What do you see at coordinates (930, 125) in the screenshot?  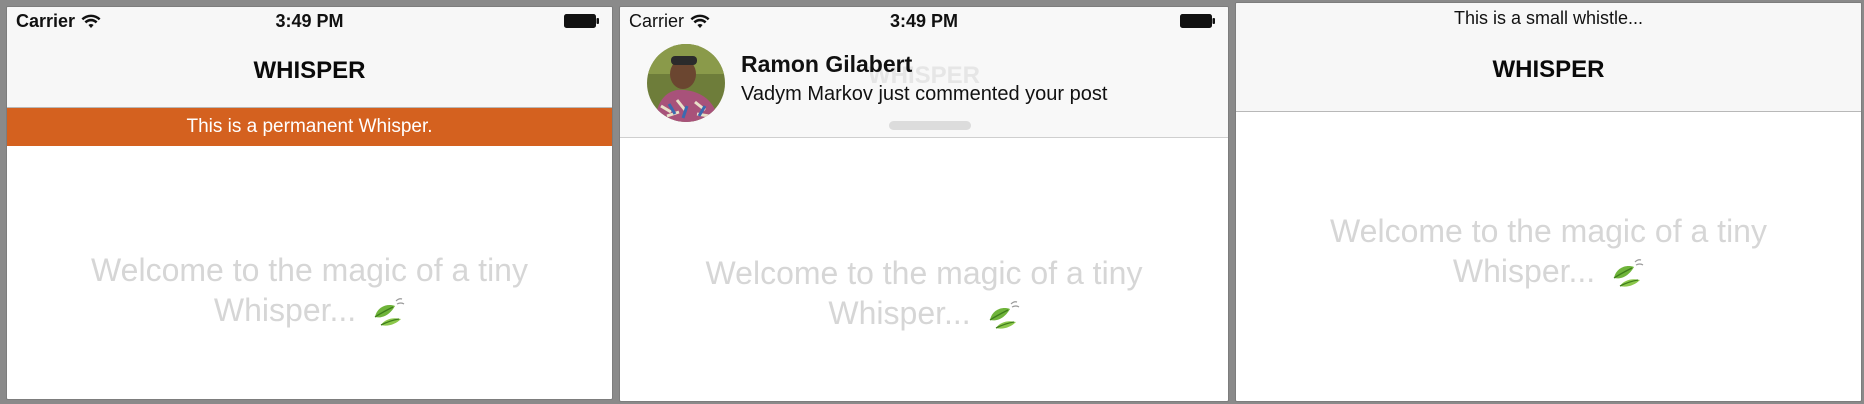 I see `drag-handle` at bounding box center [930, 125].